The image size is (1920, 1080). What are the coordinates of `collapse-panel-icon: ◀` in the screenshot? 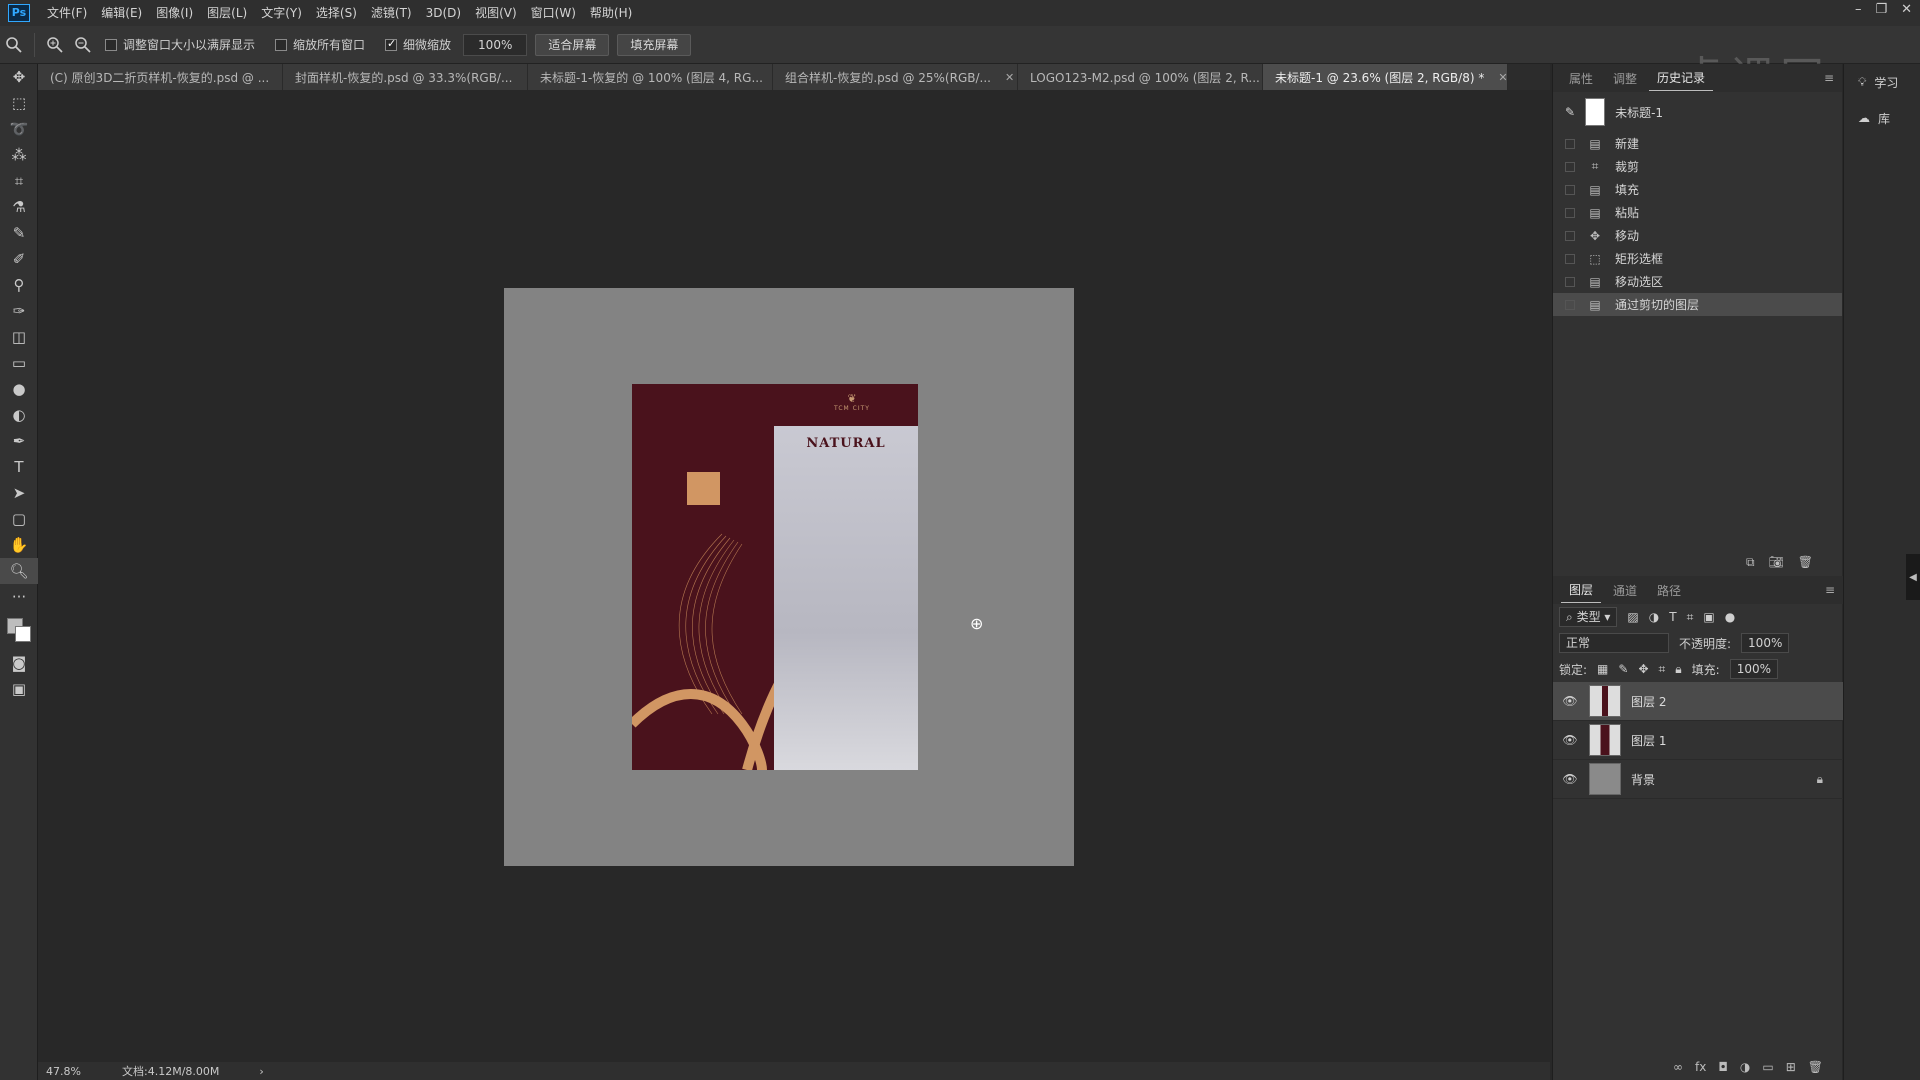 It's located at (1913, 577).